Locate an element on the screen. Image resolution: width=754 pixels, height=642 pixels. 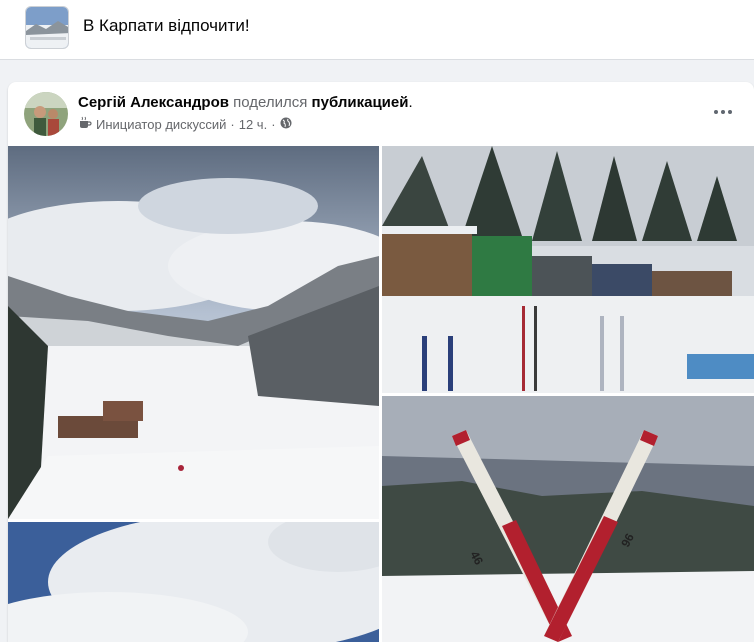
more-options-icon is located at coordinates (716, 112).